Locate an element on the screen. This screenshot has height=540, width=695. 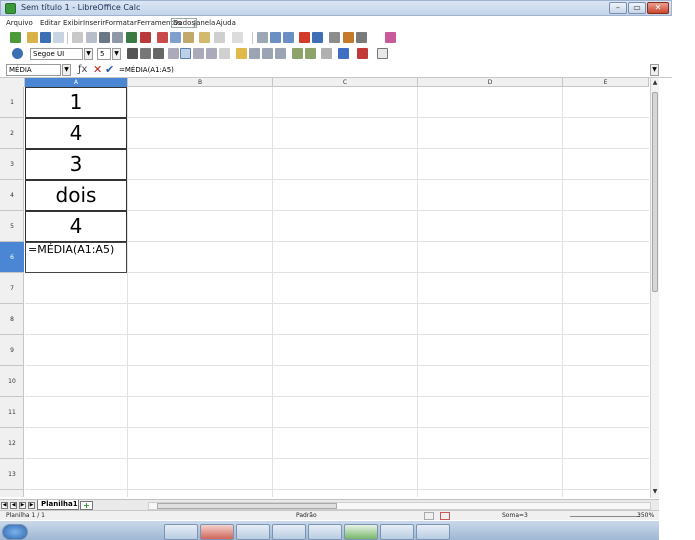
row-header-10: 10 is located at coordinates (12, 381).